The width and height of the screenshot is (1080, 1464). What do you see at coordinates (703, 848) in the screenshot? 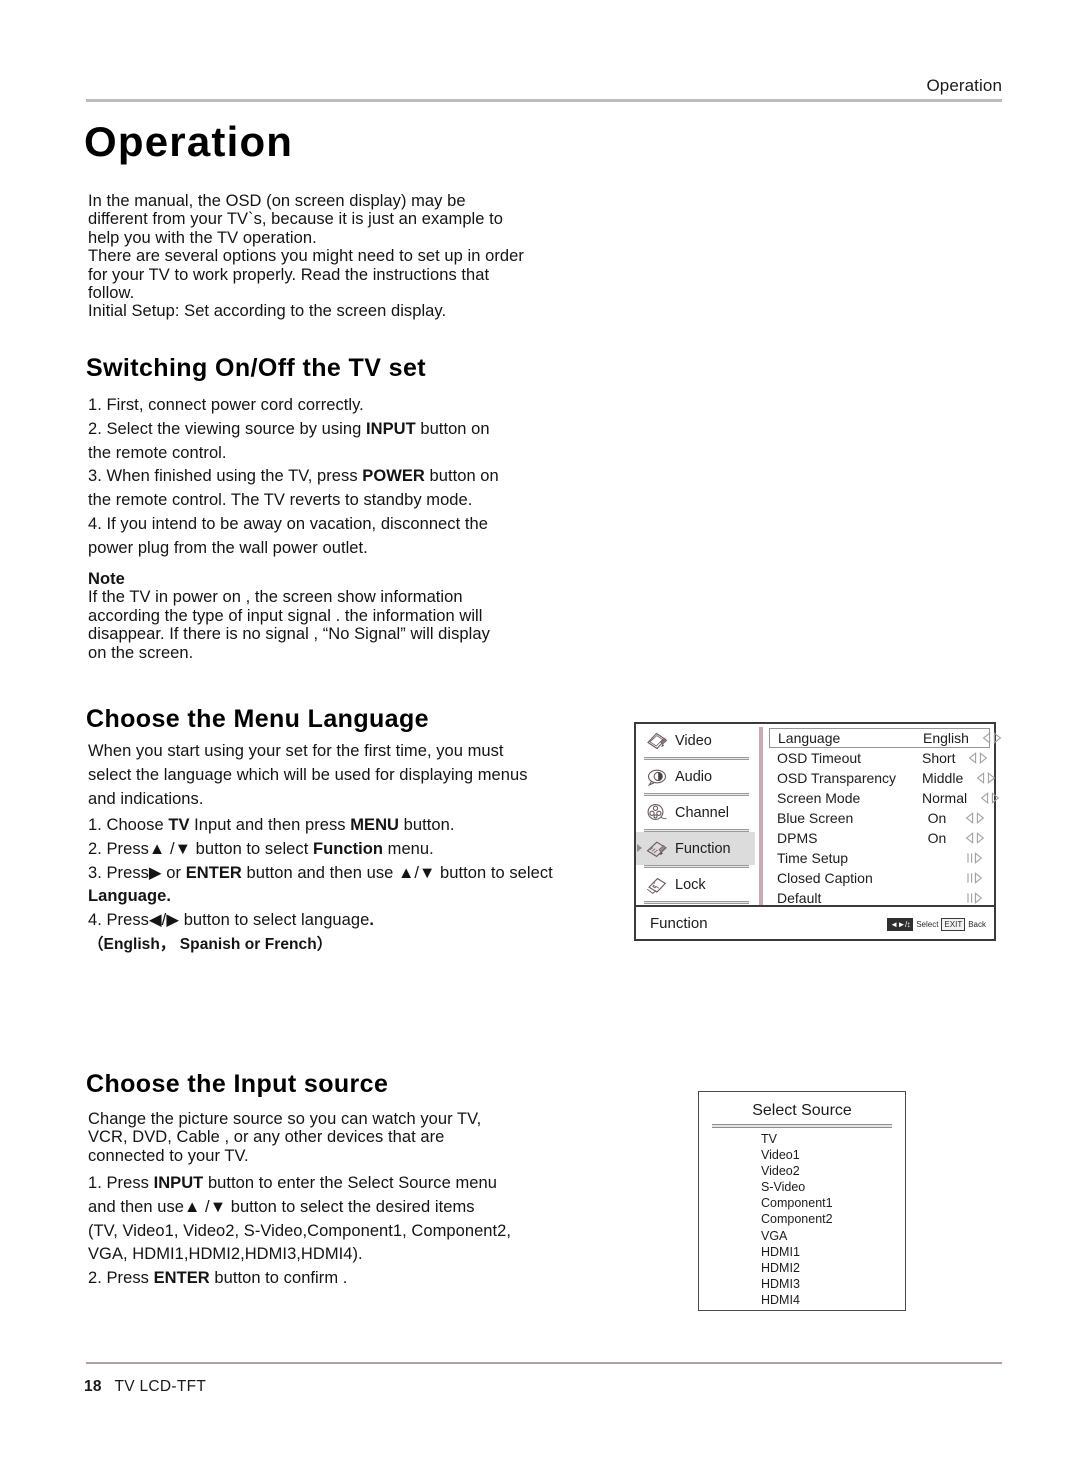
I see `osd-sidebar-label: Function` at bounding box center [703, 848].